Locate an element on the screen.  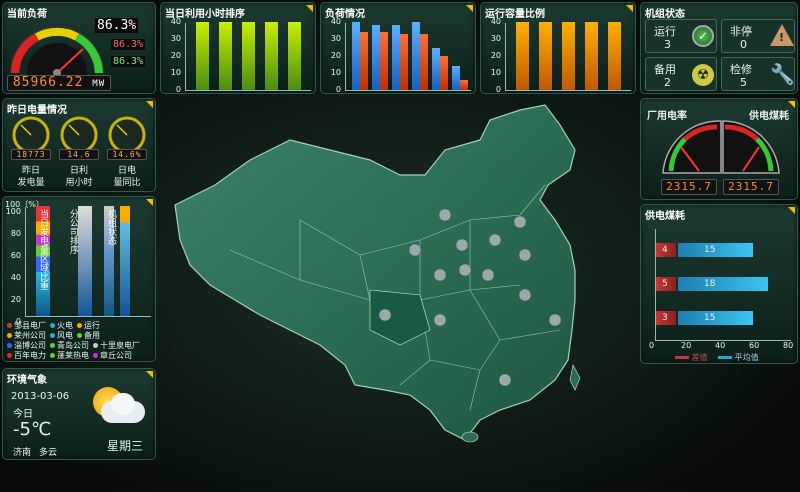
legend-avg: 平均值 is located at coordinates (746, 357).